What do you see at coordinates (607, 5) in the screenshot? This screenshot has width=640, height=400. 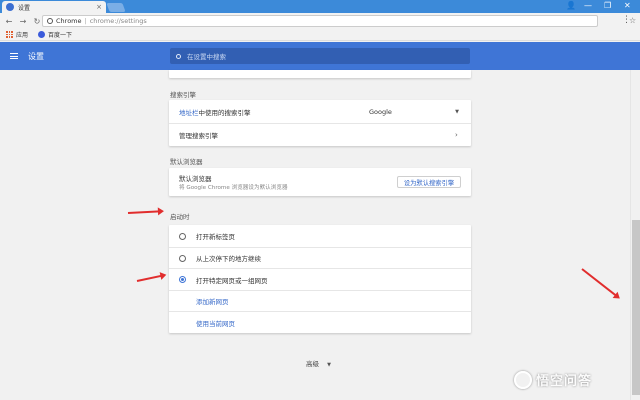 I see `restore-icon: ❐` at bounding box center [607, 5].